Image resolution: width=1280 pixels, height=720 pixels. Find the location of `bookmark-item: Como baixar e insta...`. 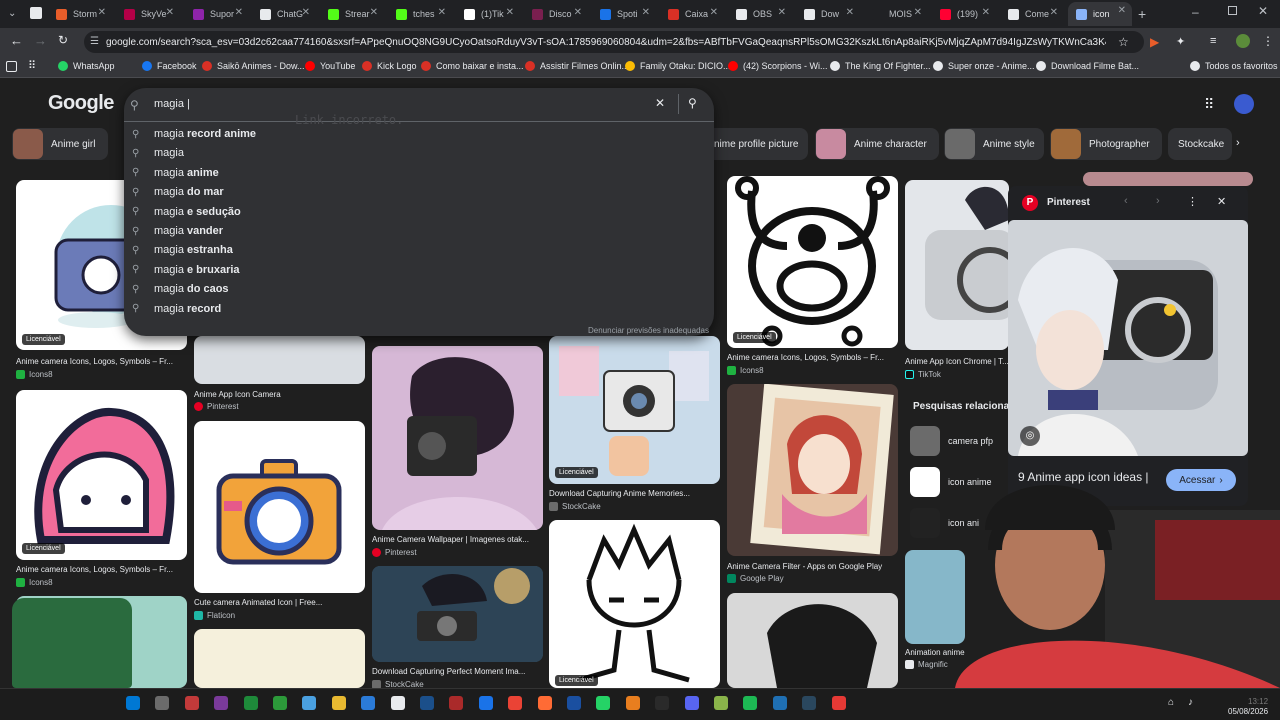

bookmark-item: Como baixar e insta... is located at coordinates (472, 66).